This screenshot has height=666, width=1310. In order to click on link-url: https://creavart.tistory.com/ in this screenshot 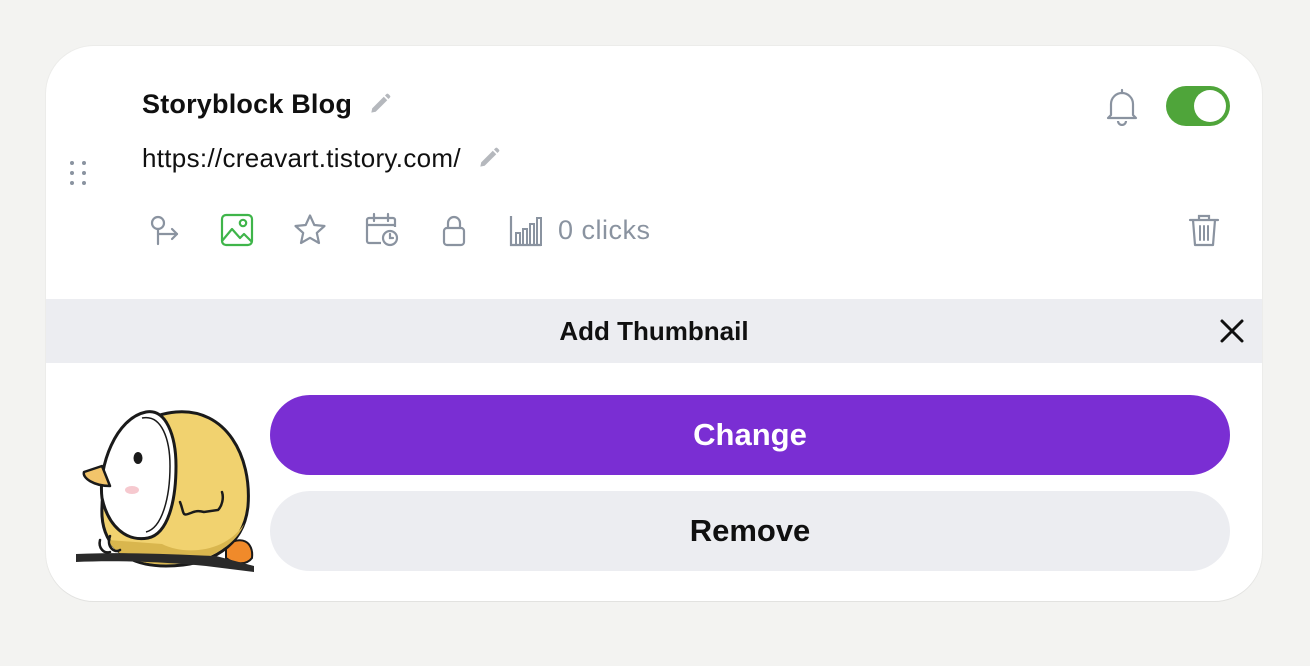, I will do `click(301, 158)`.